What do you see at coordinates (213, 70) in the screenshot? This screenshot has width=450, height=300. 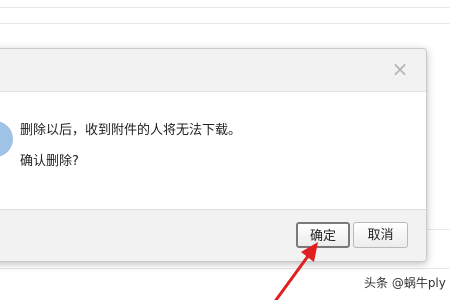 I see `dialog-header: ×` at bounding box center [213, 70].